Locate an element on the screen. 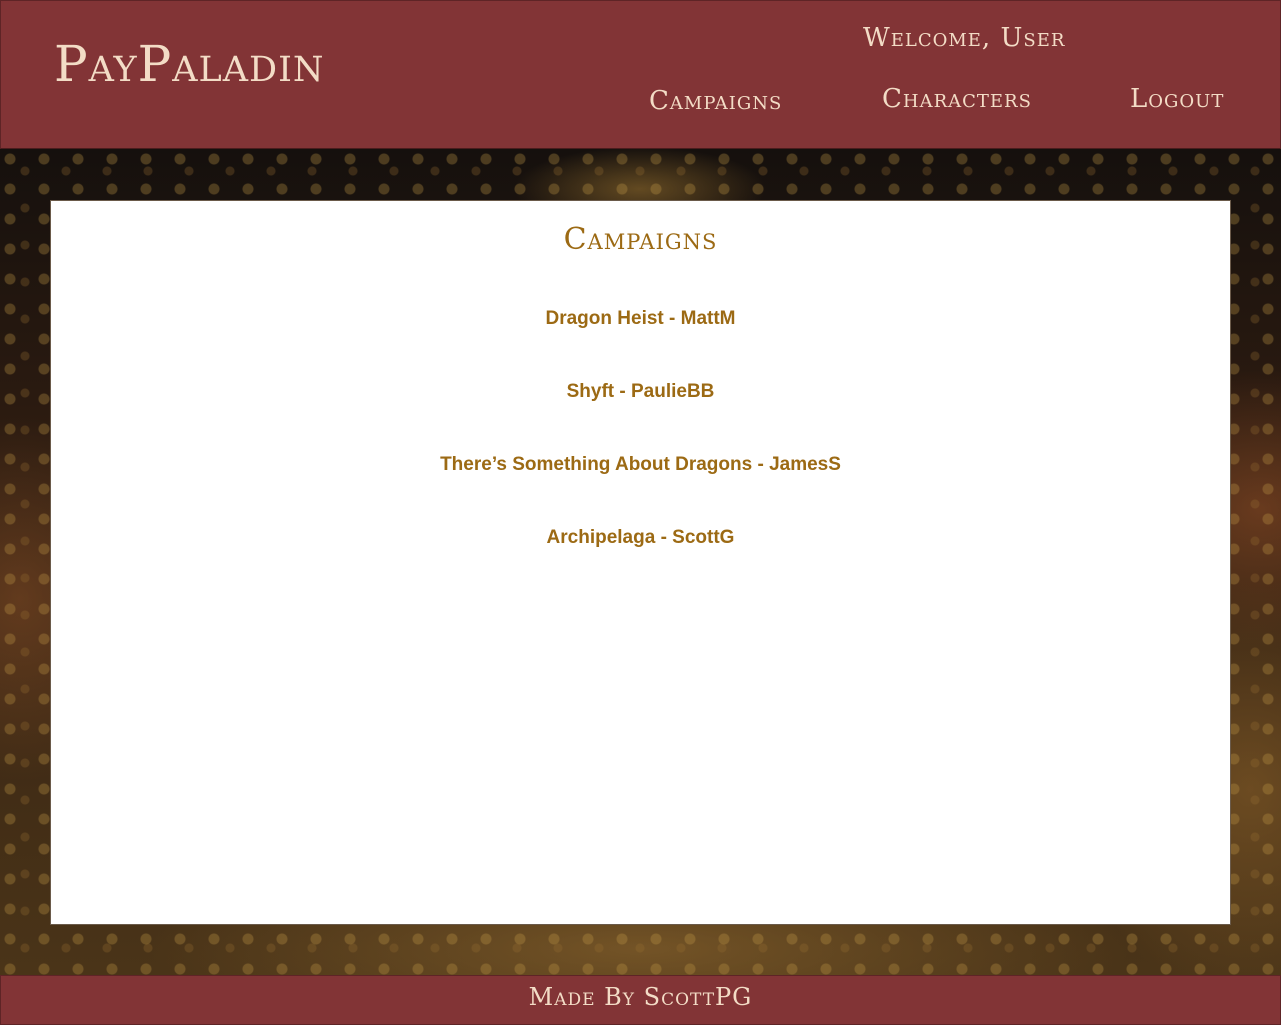 The width and height of the screenshot is (1281, 1025). campaign-link-dragon-heist: Dragon Heist - MattM is located at coordinates (641, 318).